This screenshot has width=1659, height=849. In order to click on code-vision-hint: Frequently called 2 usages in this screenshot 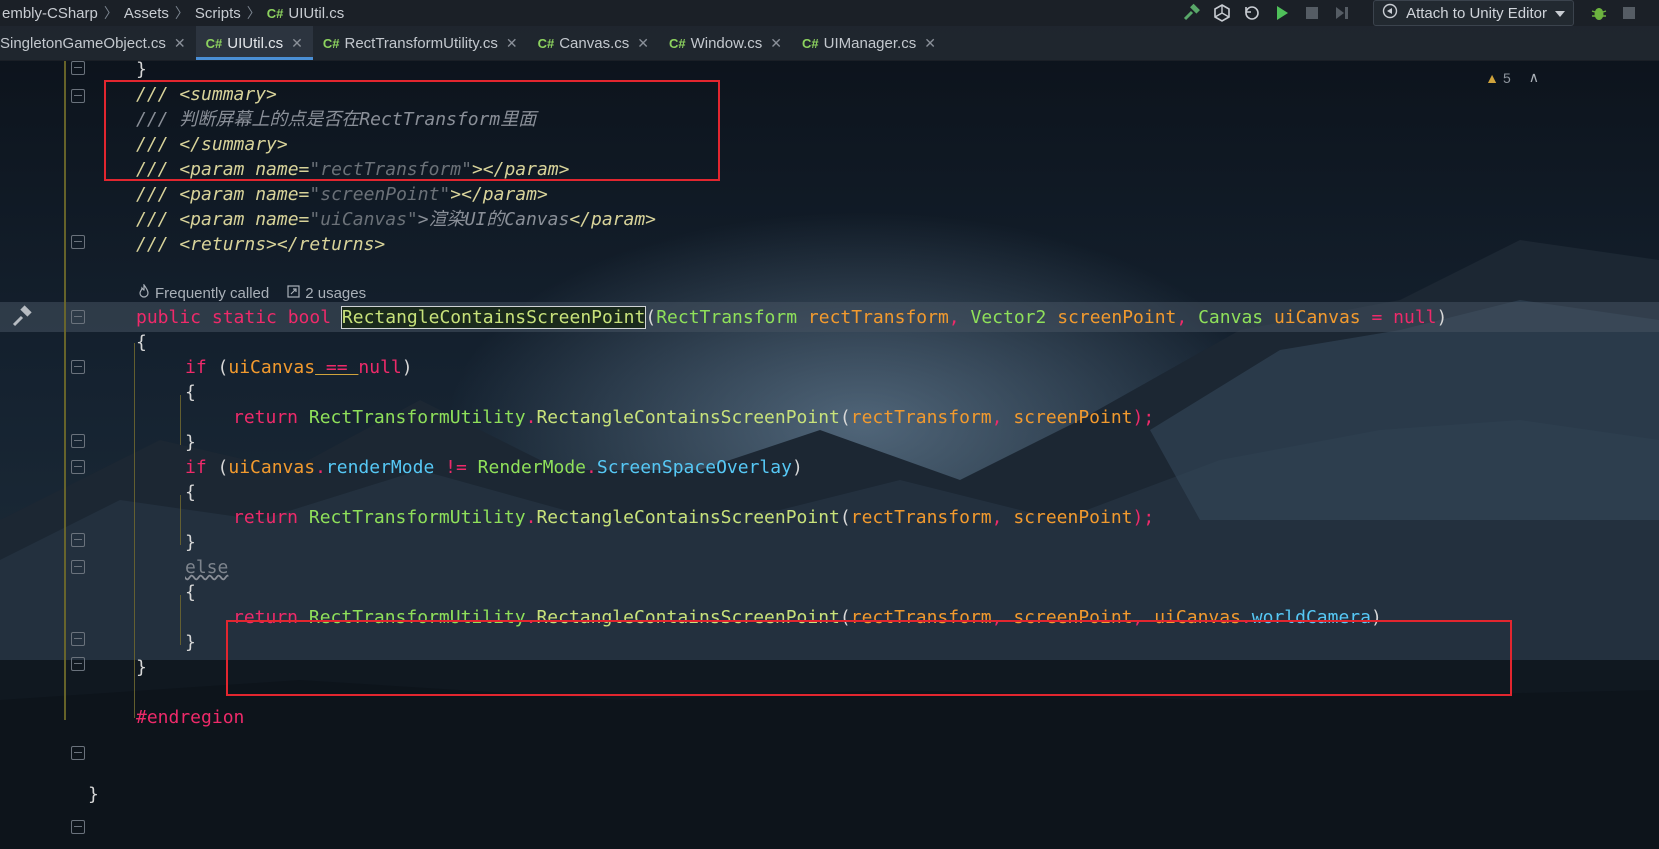, I will do `click(252, 292)`.